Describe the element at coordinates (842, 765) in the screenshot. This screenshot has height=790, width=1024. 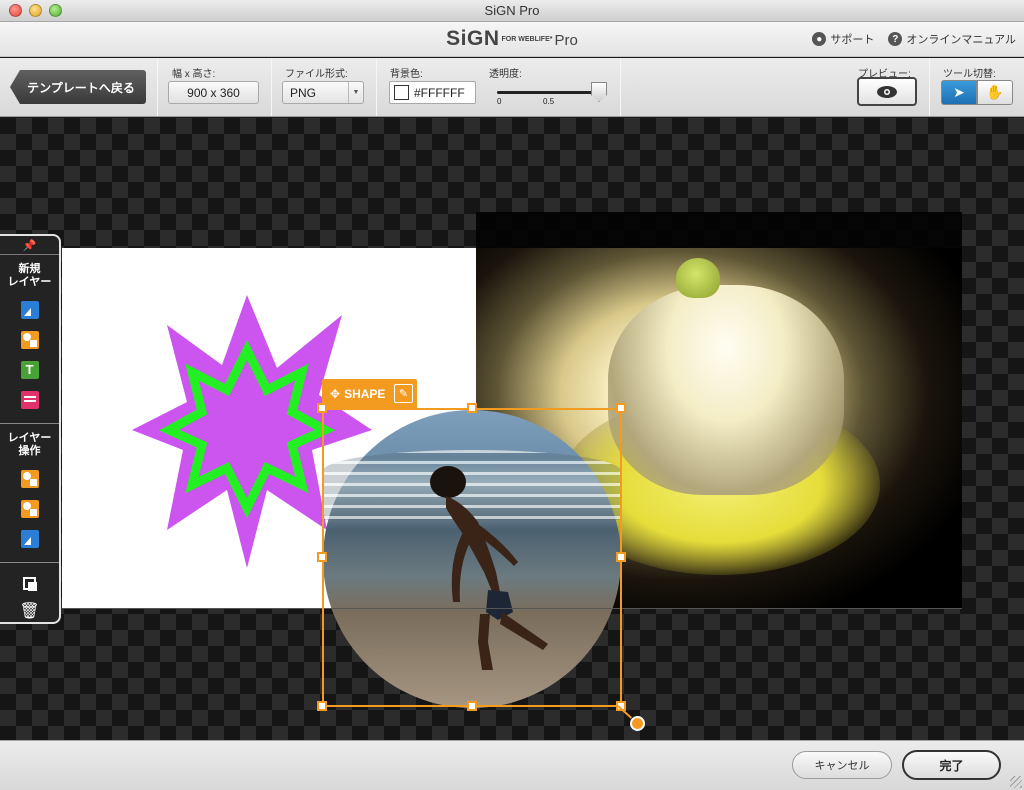
I see `cancel-button: キャンセル` at that location.